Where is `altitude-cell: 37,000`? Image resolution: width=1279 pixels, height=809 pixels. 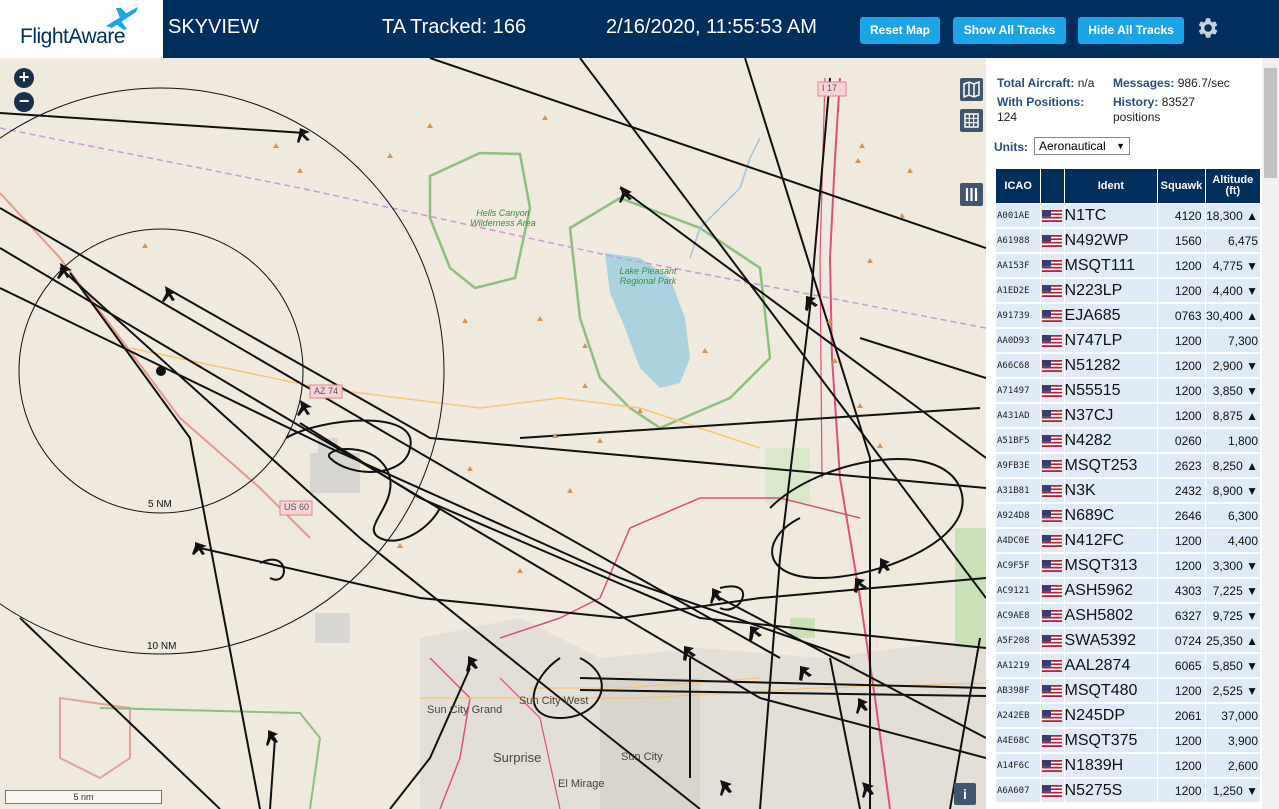 altitude-cell: 37,000 is located at coordinates (1233, 715).